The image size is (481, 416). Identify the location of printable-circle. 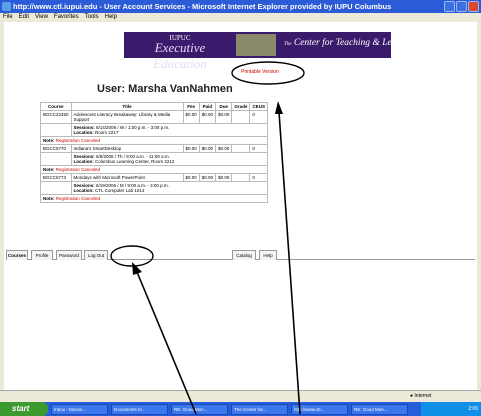
(268, 73).